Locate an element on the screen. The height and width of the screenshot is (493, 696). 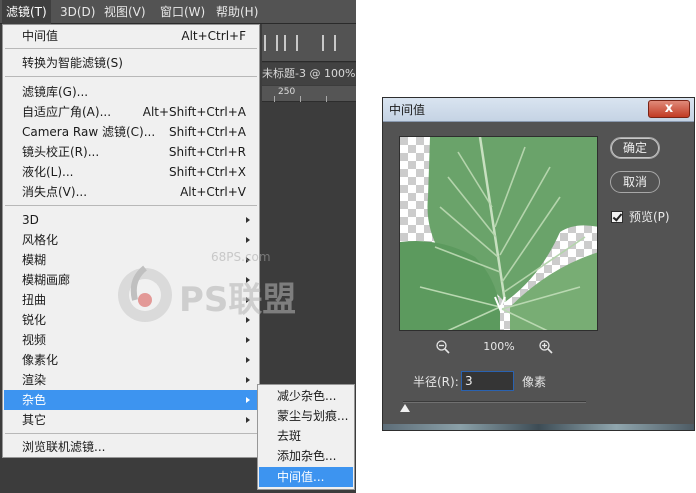
menu-item-other: 其它 is located at coordinates (131, 420).